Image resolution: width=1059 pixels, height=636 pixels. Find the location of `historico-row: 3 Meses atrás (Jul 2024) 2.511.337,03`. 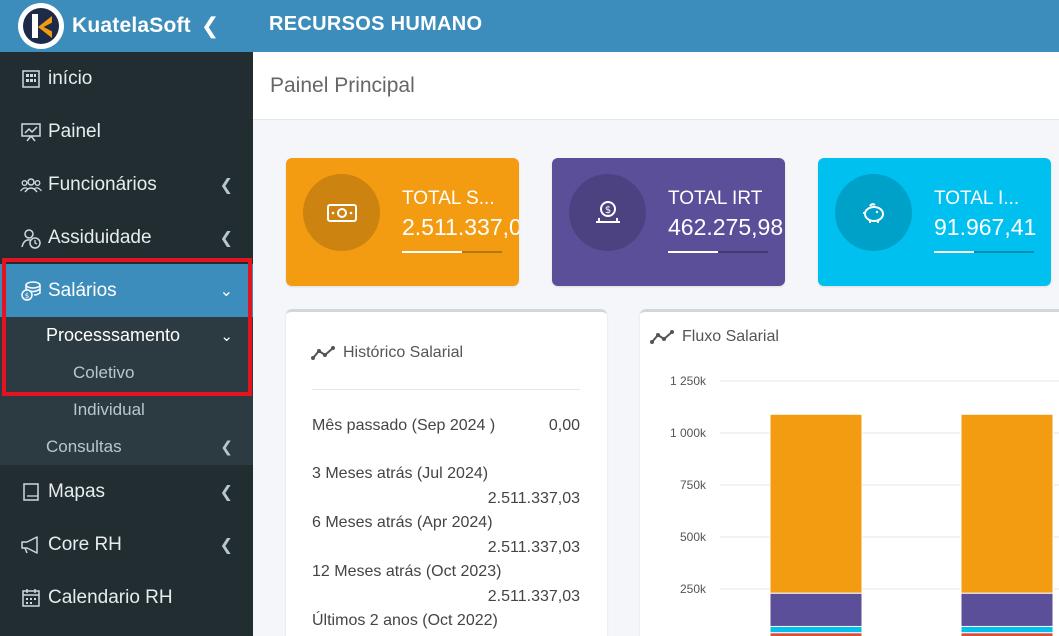

historico-row: 3 Meses atrás (Jul 2024) 2.511.337,03 is located at coordinates (446, 486).